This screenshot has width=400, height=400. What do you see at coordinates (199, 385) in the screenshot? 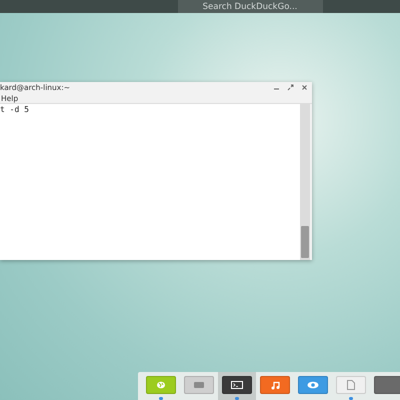
I see `folder-app-icon` at bounding box center [199, 385].